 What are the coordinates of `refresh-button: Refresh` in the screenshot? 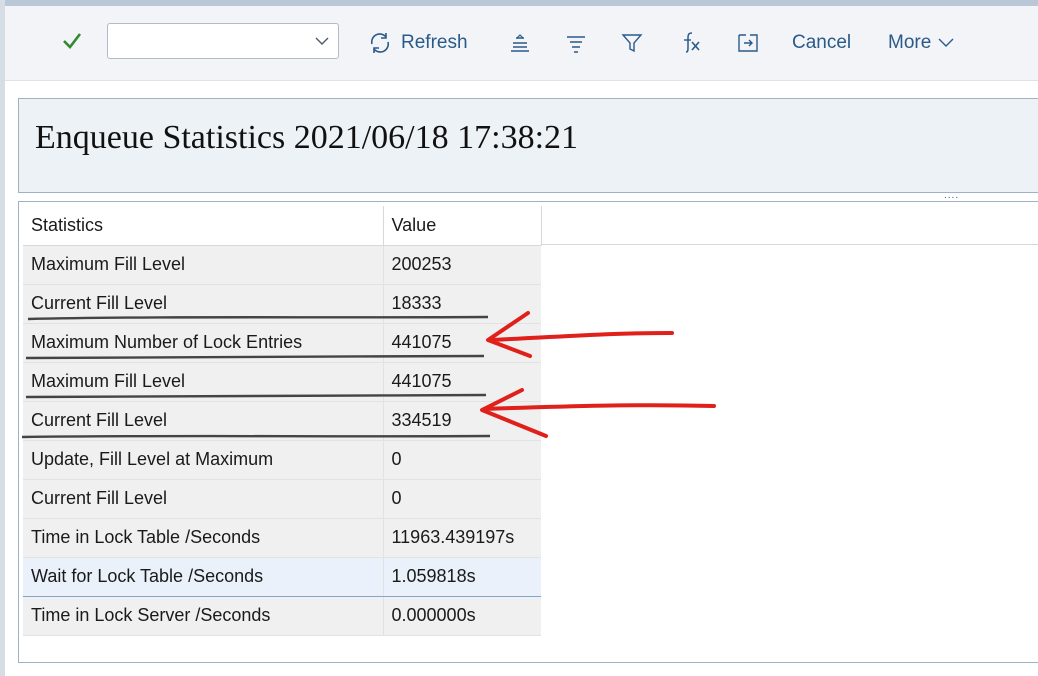 It's located at (417, 43).